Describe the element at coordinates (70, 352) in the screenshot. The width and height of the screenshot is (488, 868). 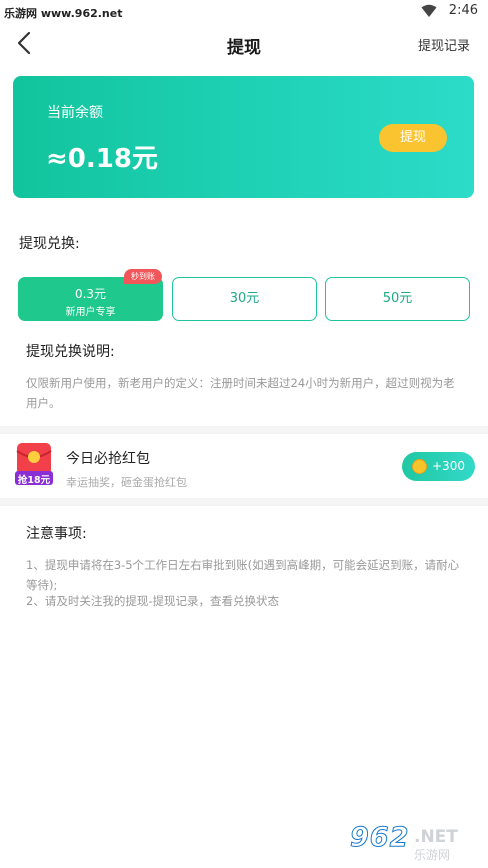
I see `explain-title: 提现兑换说明:` at that location.